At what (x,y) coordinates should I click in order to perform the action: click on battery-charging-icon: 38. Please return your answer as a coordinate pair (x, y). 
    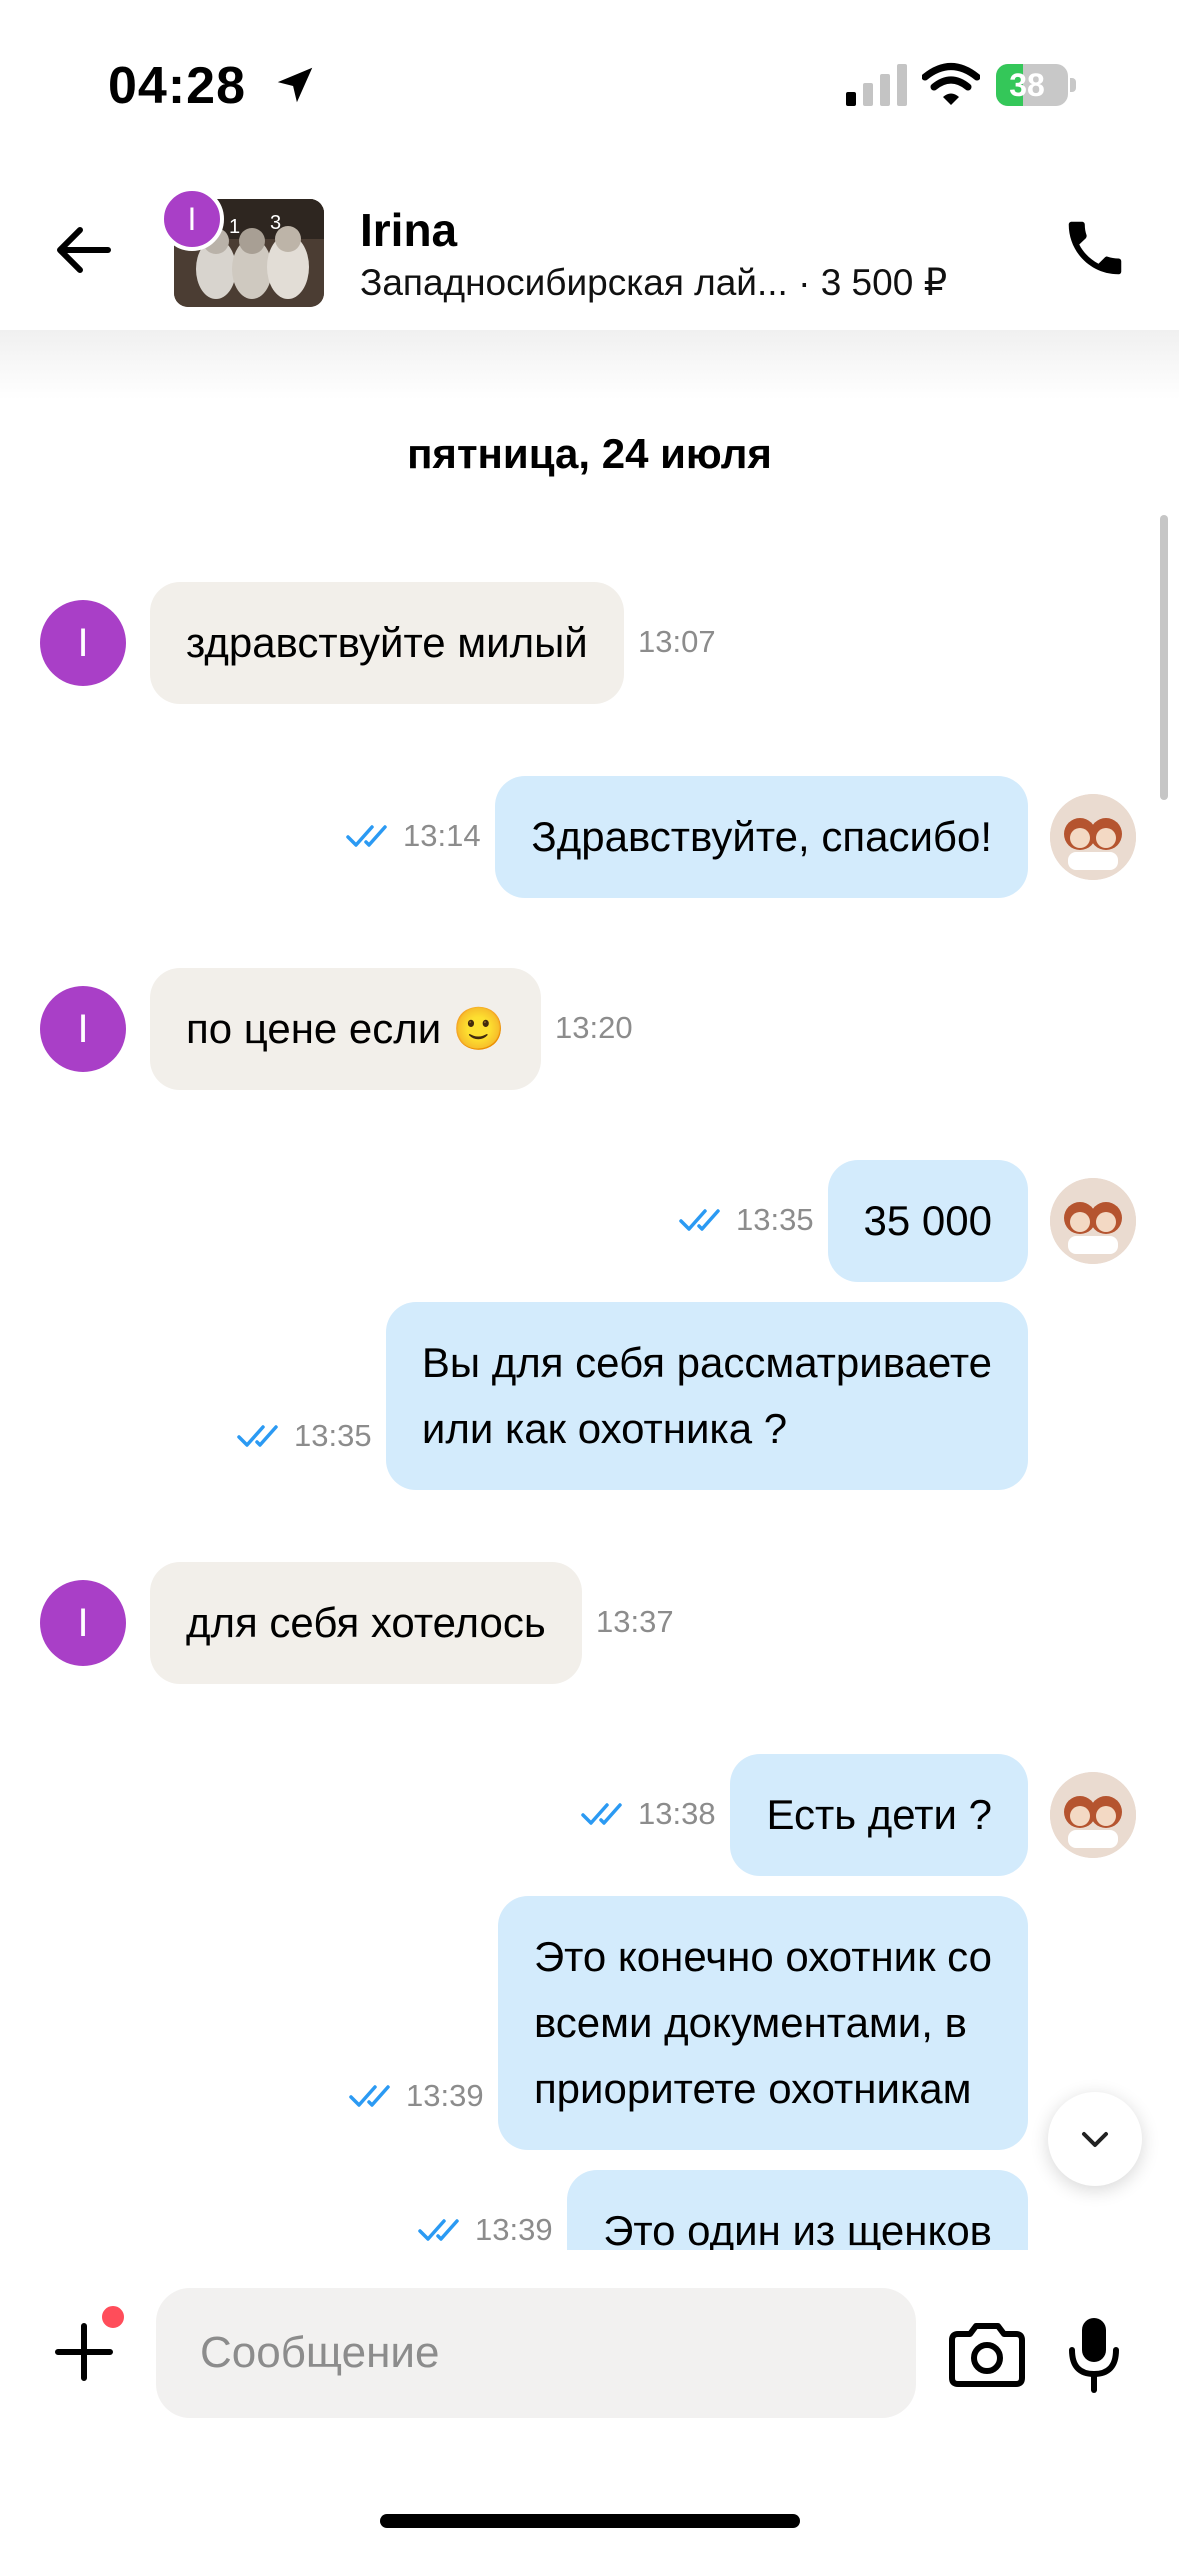
    Looking at the image, I should click on (1037, 85).